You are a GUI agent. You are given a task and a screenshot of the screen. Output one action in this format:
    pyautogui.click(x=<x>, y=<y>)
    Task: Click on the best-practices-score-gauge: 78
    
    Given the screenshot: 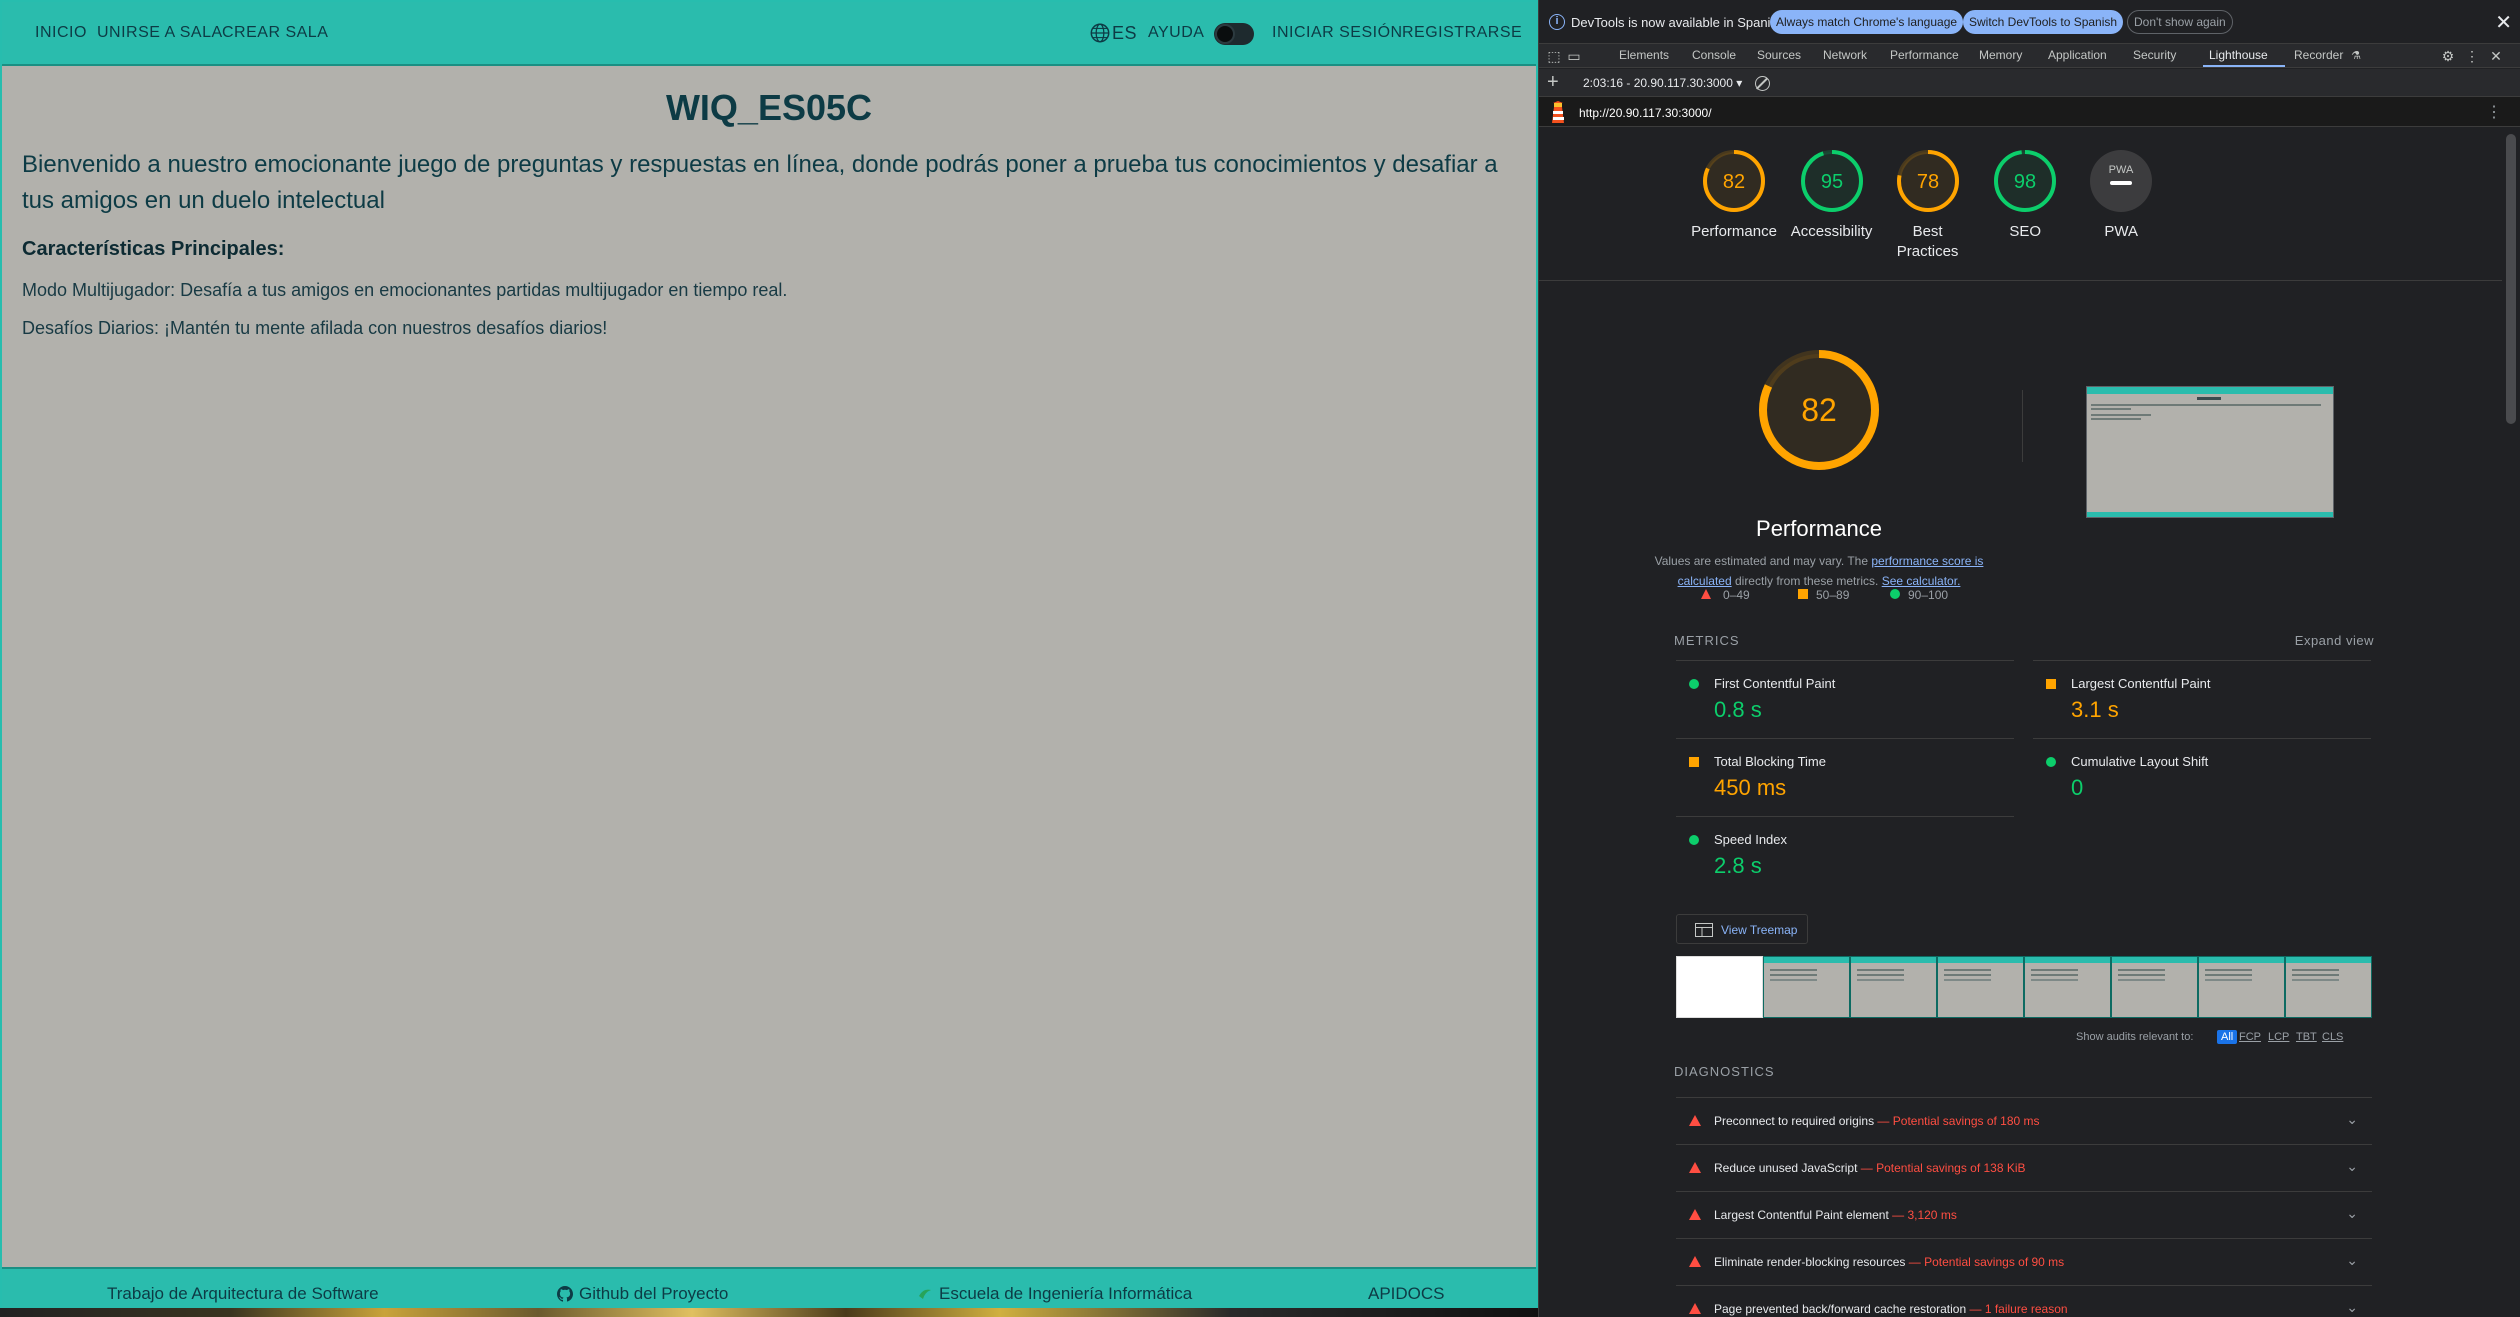 What is the action you would take?
    pyautogui.click(x=1927, y=181)
    